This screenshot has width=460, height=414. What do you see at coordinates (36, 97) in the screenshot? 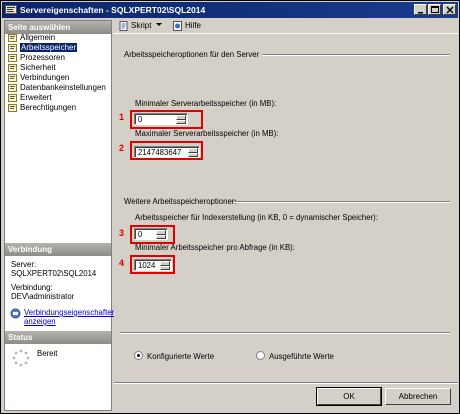
I see `nav-item-label: Erweitert` at bounding box center [36, 97].